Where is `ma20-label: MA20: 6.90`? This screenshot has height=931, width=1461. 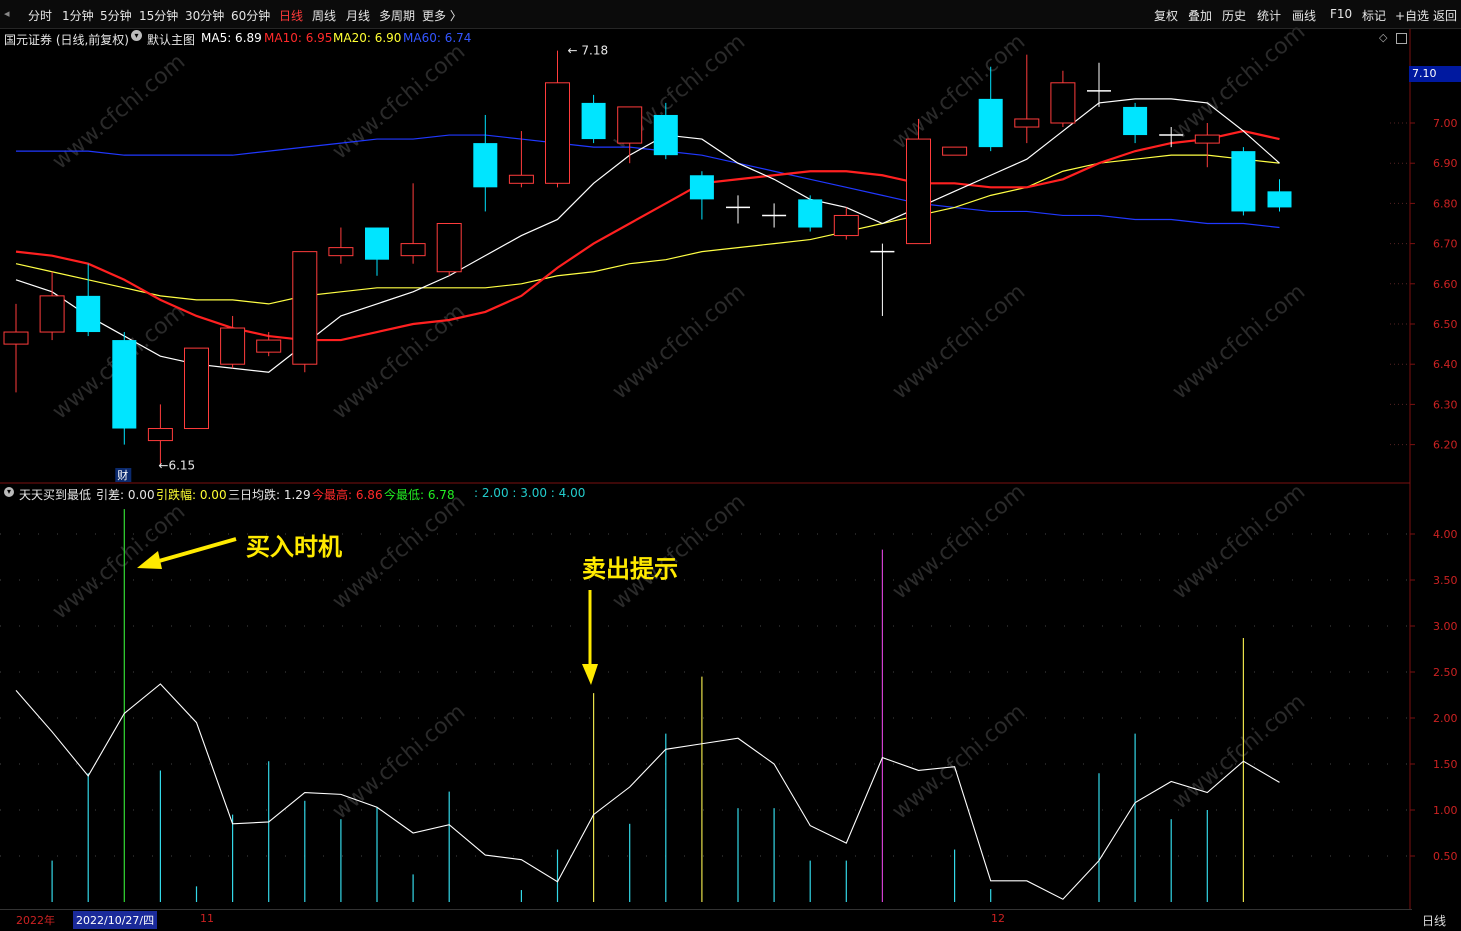 ma20-label: MA20: 6.90 is located at coordinates (367, 38).